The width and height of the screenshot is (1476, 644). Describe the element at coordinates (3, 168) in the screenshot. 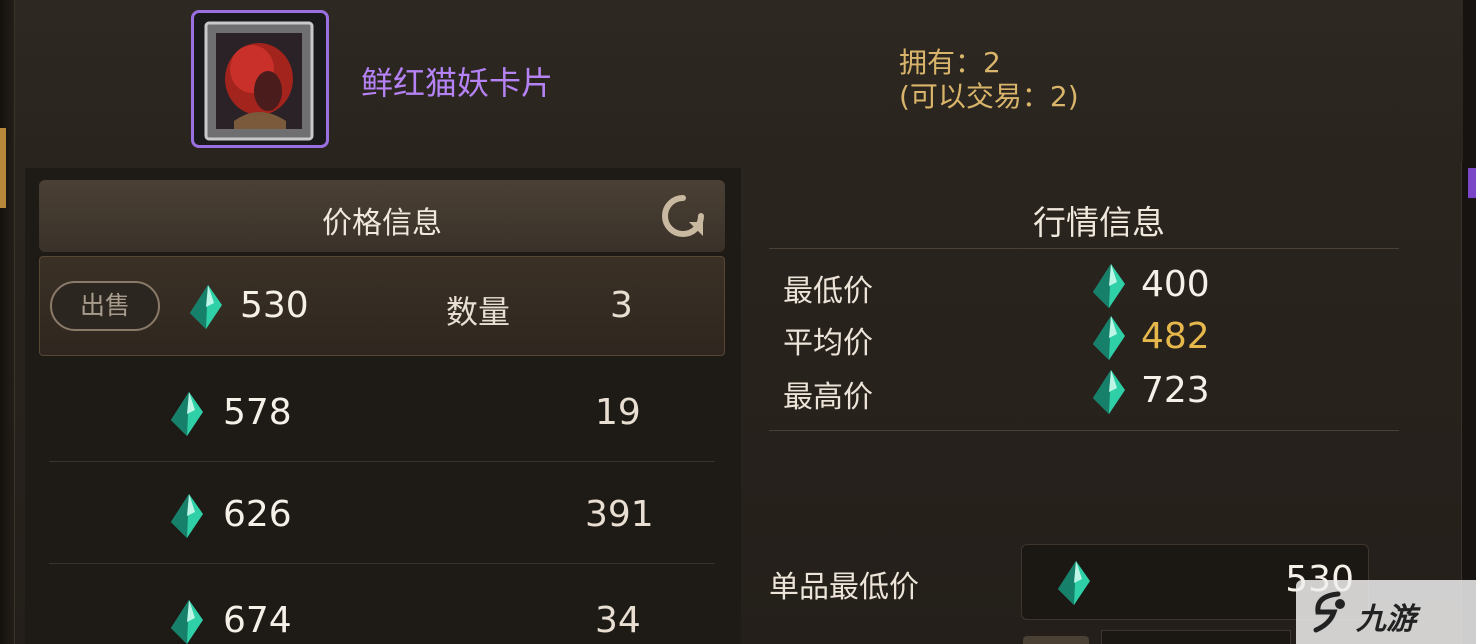

I see `left-edge-accent` at that location.